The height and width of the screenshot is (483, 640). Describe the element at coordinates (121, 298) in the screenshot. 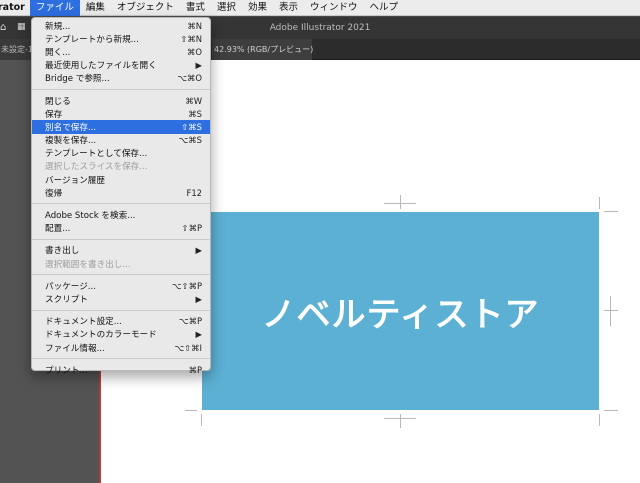

I see `menu-item-scripts: スクリプト ▶` at that location.